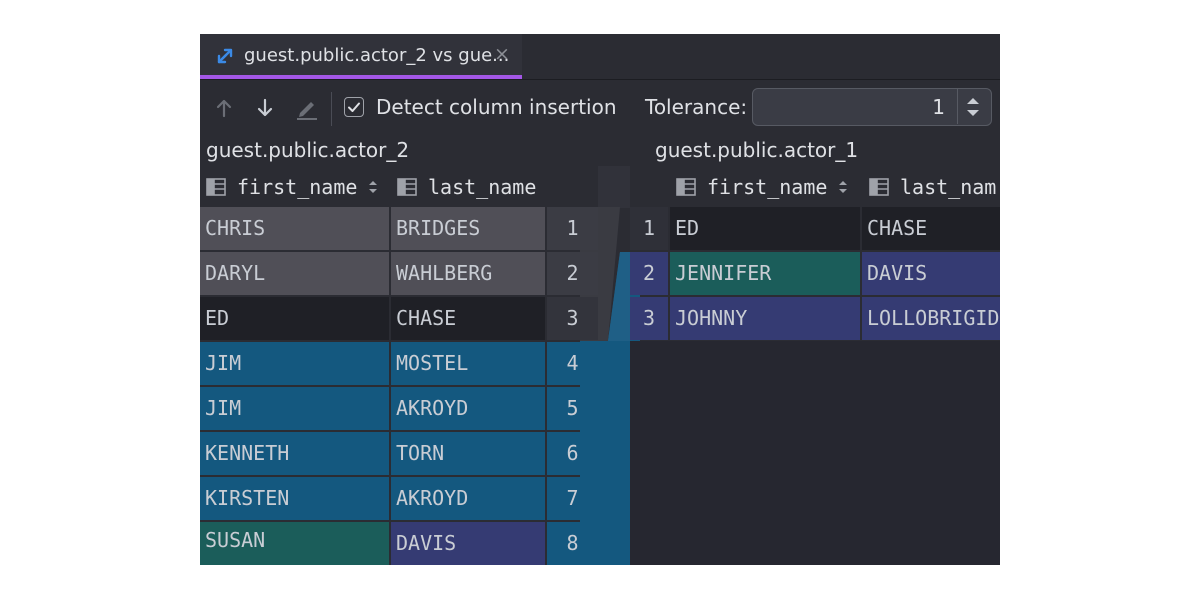 Image resolution: width=1200 pixels, height=600 pixels. Describe the element at coordinates (482, 187) in the screenshot. I see `column-label: last_name` at that location.